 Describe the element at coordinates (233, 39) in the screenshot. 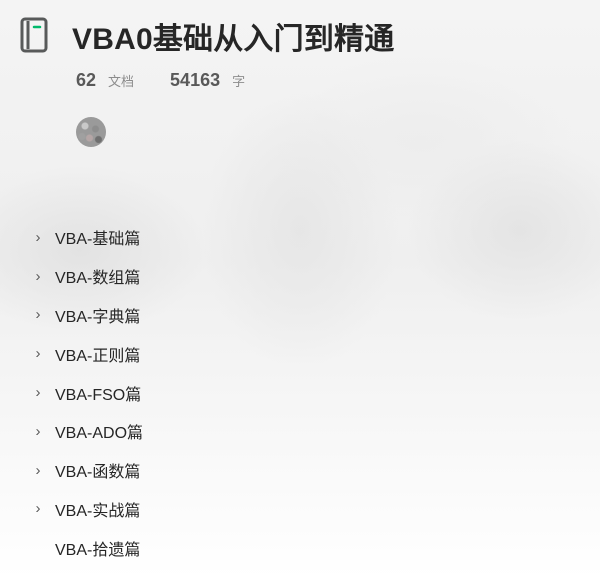

I see `book-title: VBA0基础从入门到精通` at that location.